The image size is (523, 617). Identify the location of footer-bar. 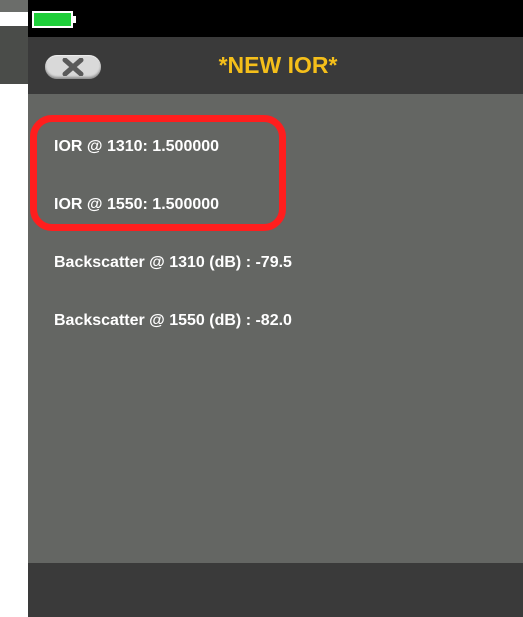
(275, 590).